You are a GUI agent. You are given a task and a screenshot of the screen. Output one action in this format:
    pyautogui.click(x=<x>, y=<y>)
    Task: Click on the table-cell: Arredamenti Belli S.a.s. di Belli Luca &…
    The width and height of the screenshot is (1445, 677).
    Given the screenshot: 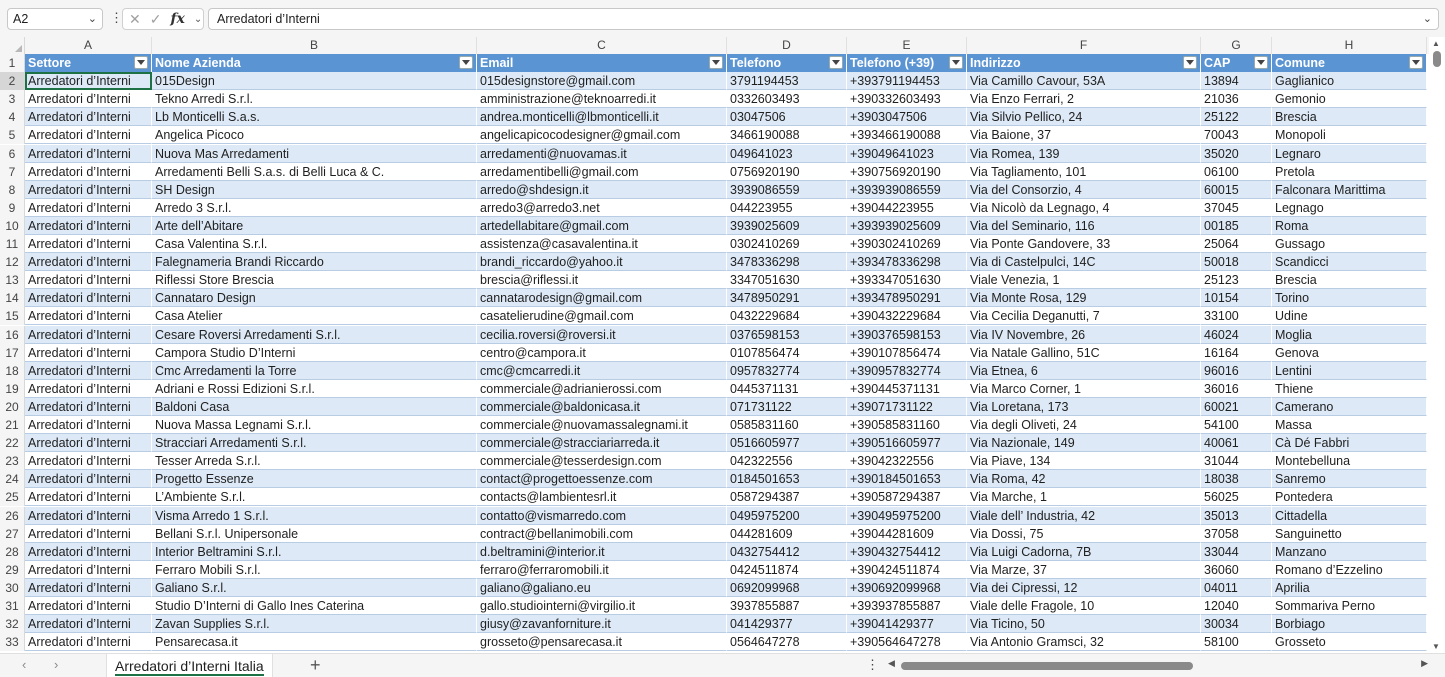 What is the action you would take?
    pyautogui.click(x=314, y=171)
    